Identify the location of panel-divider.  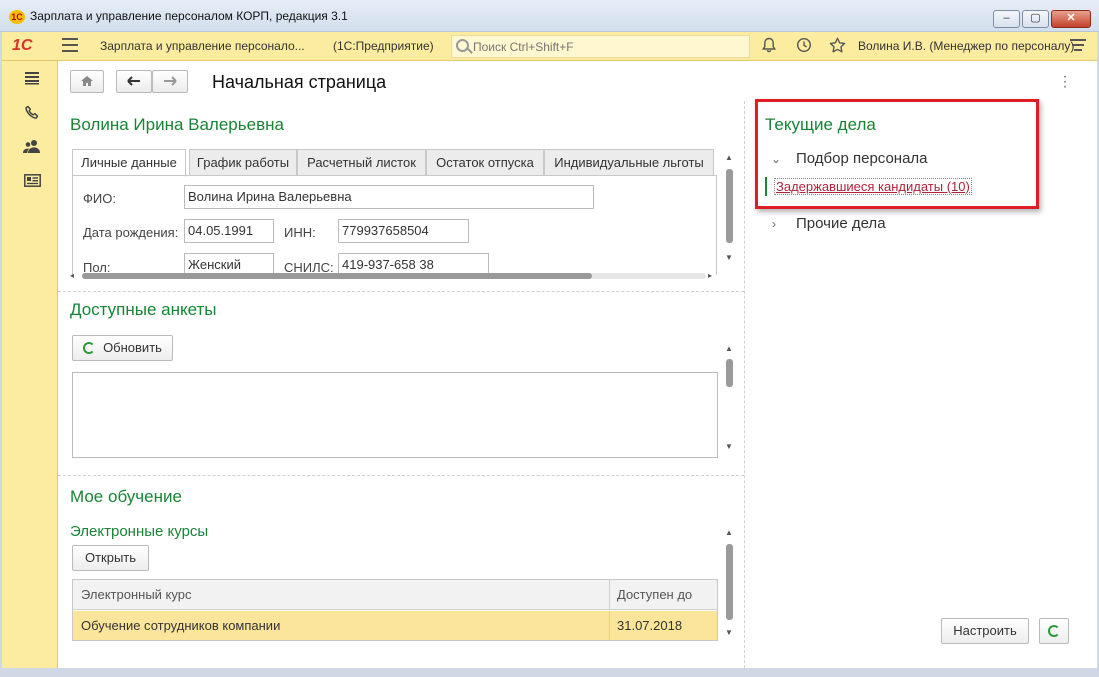
(744, 384).